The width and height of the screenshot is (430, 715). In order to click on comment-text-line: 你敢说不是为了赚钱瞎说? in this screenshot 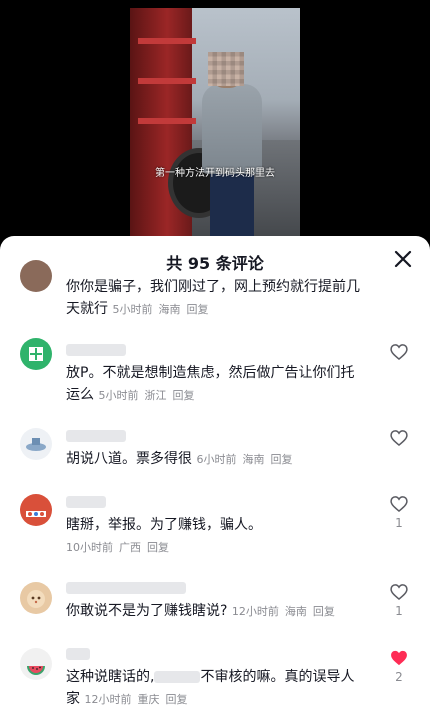, I will do `click(147, 611)`.